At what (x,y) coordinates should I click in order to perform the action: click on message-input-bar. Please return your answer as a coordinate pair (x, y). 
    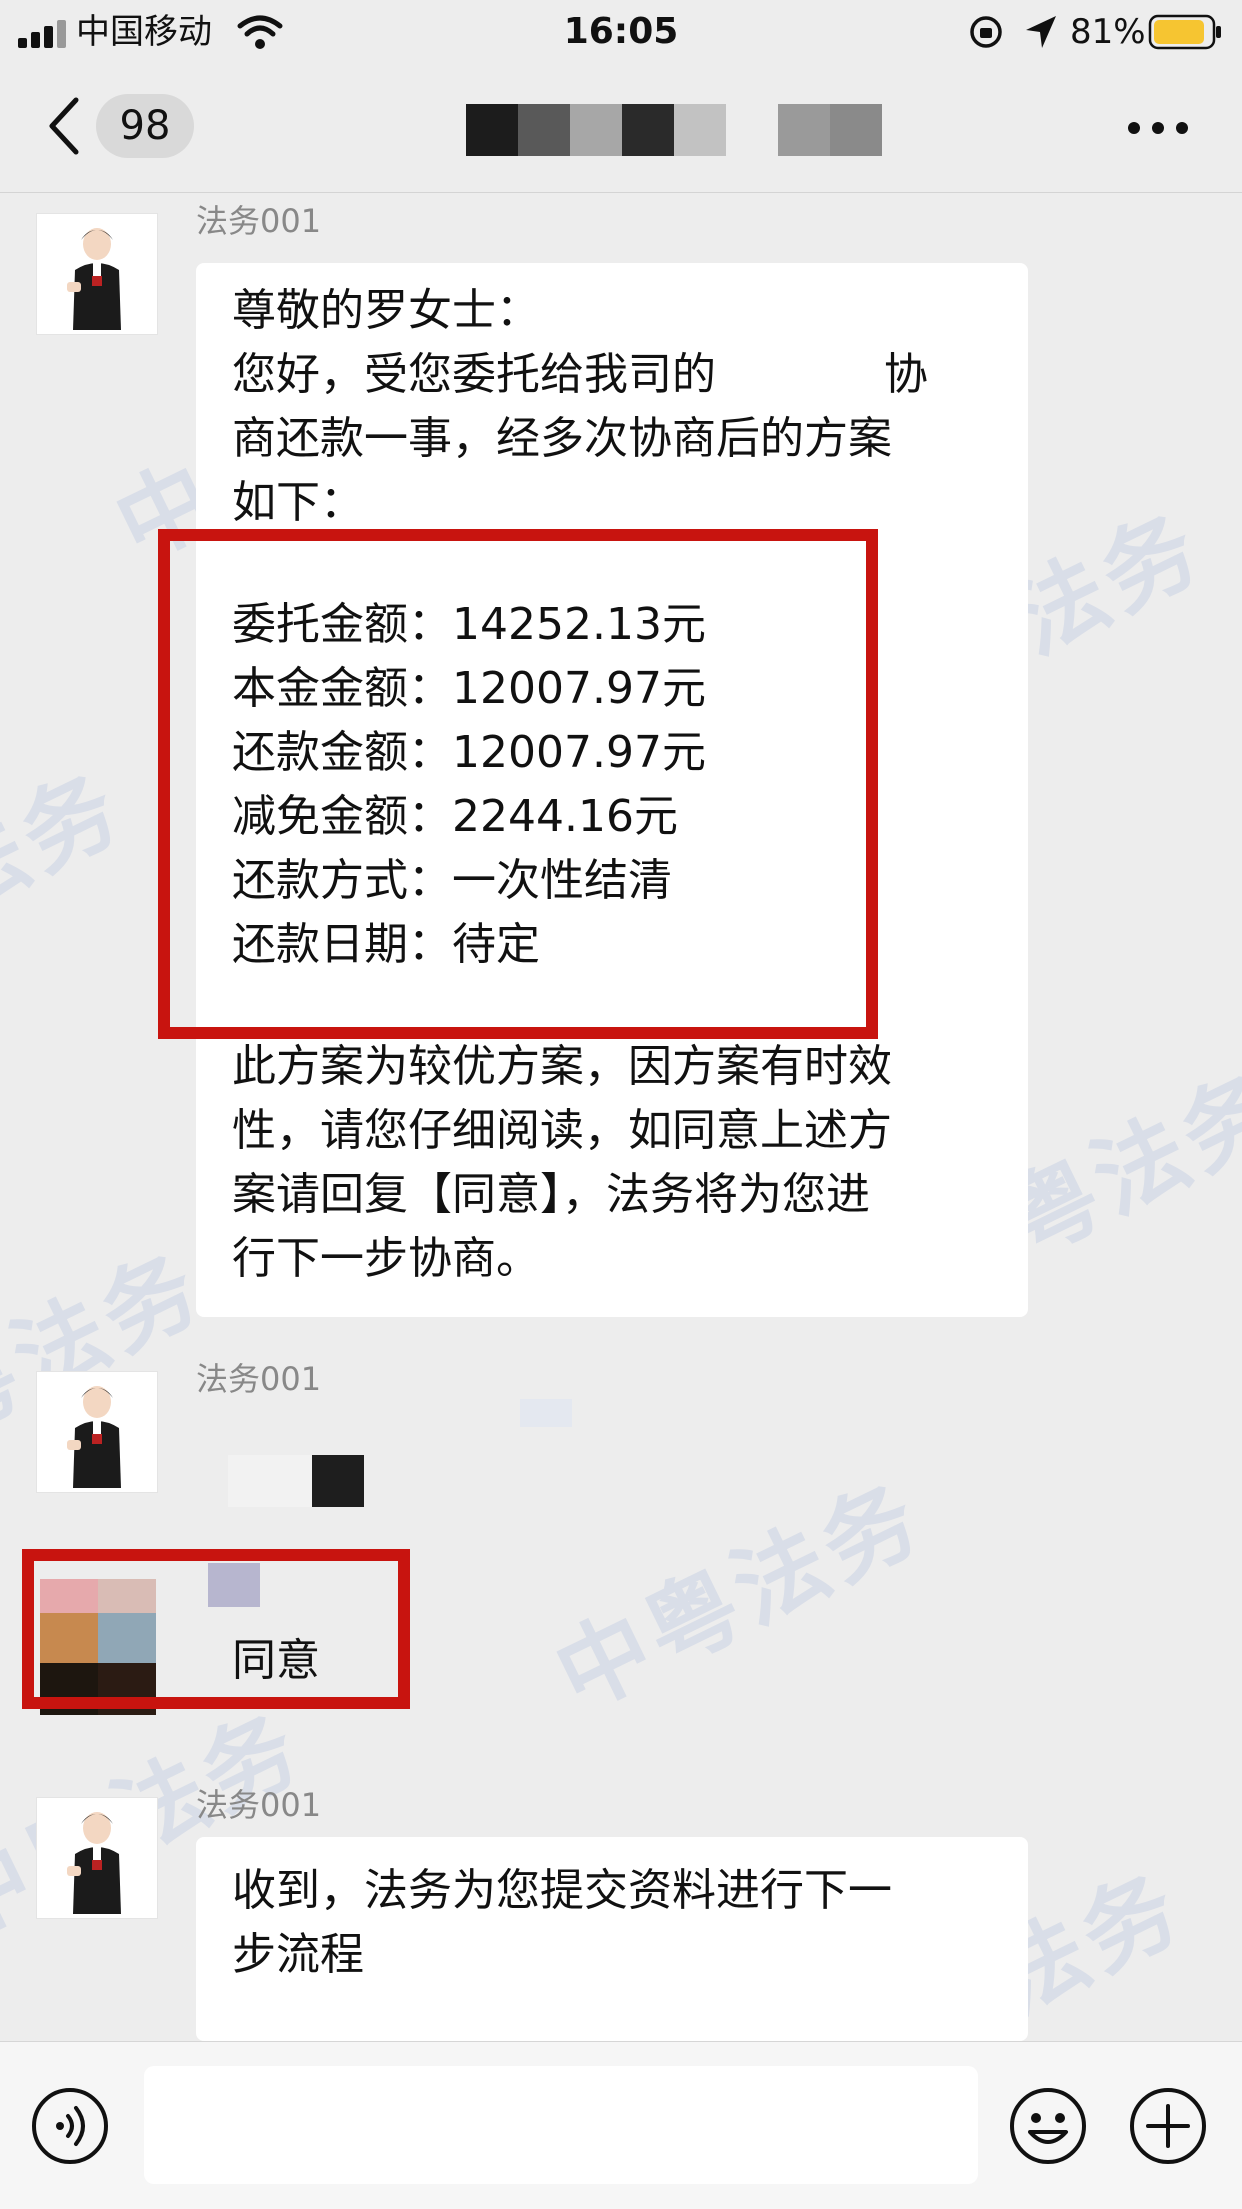
    Looking at the image, I should click on (621, 2125).